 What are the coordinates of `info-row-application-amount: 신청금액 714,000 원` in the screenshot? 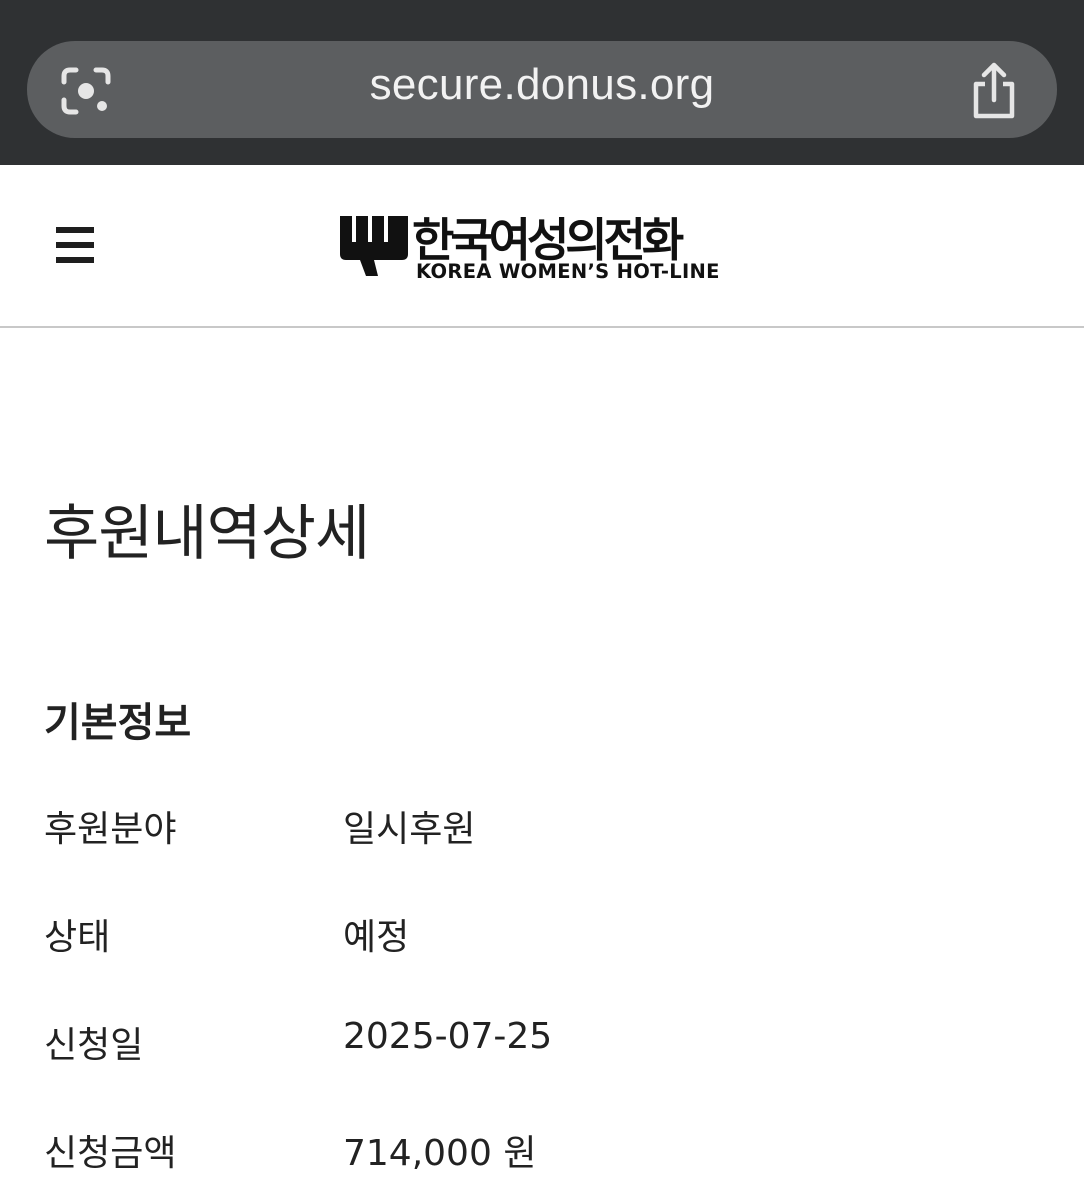 It's located at (544, 1149).